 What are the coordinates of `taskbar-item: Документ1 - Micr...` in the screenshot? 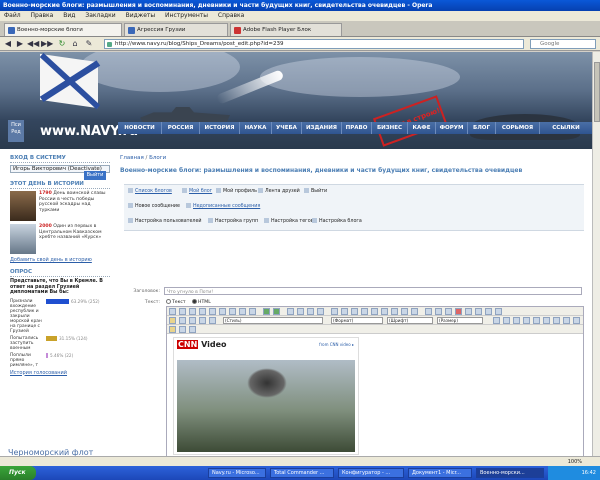 It's located at (440, 473).